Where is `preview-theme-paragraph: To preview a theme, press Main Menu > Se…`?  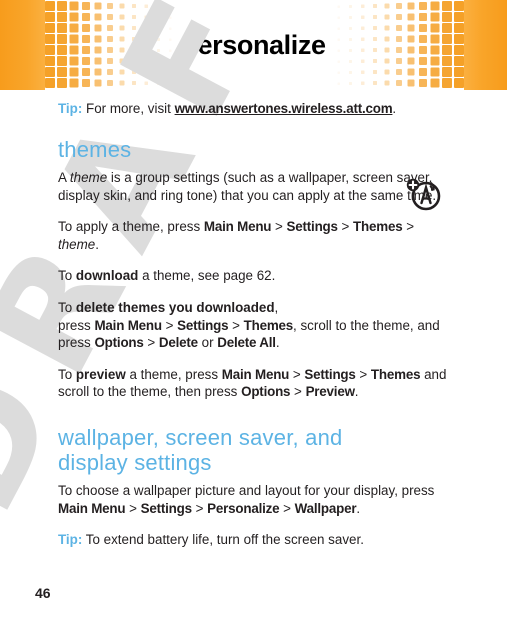 preview-theme-paragraph: To preview a theme, press Main Menu > Se… is located at coordinates (253, 383).